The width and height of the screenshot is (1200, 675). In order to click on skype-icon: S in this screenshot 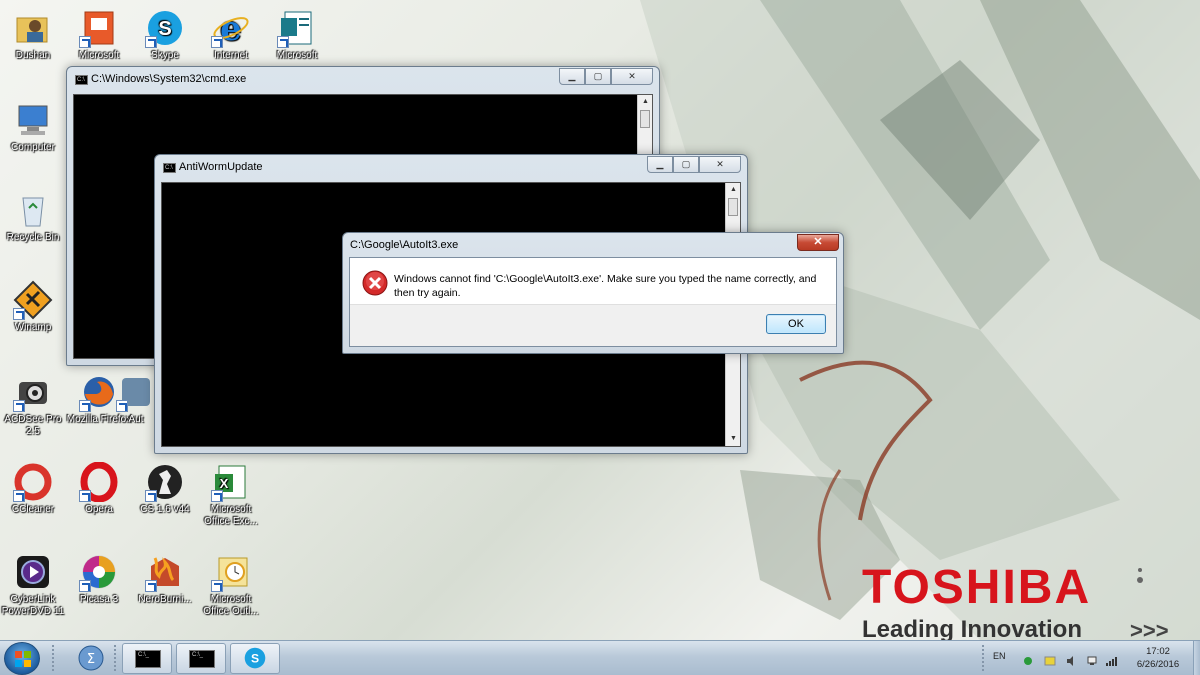, I will do `click(255, 658)`.